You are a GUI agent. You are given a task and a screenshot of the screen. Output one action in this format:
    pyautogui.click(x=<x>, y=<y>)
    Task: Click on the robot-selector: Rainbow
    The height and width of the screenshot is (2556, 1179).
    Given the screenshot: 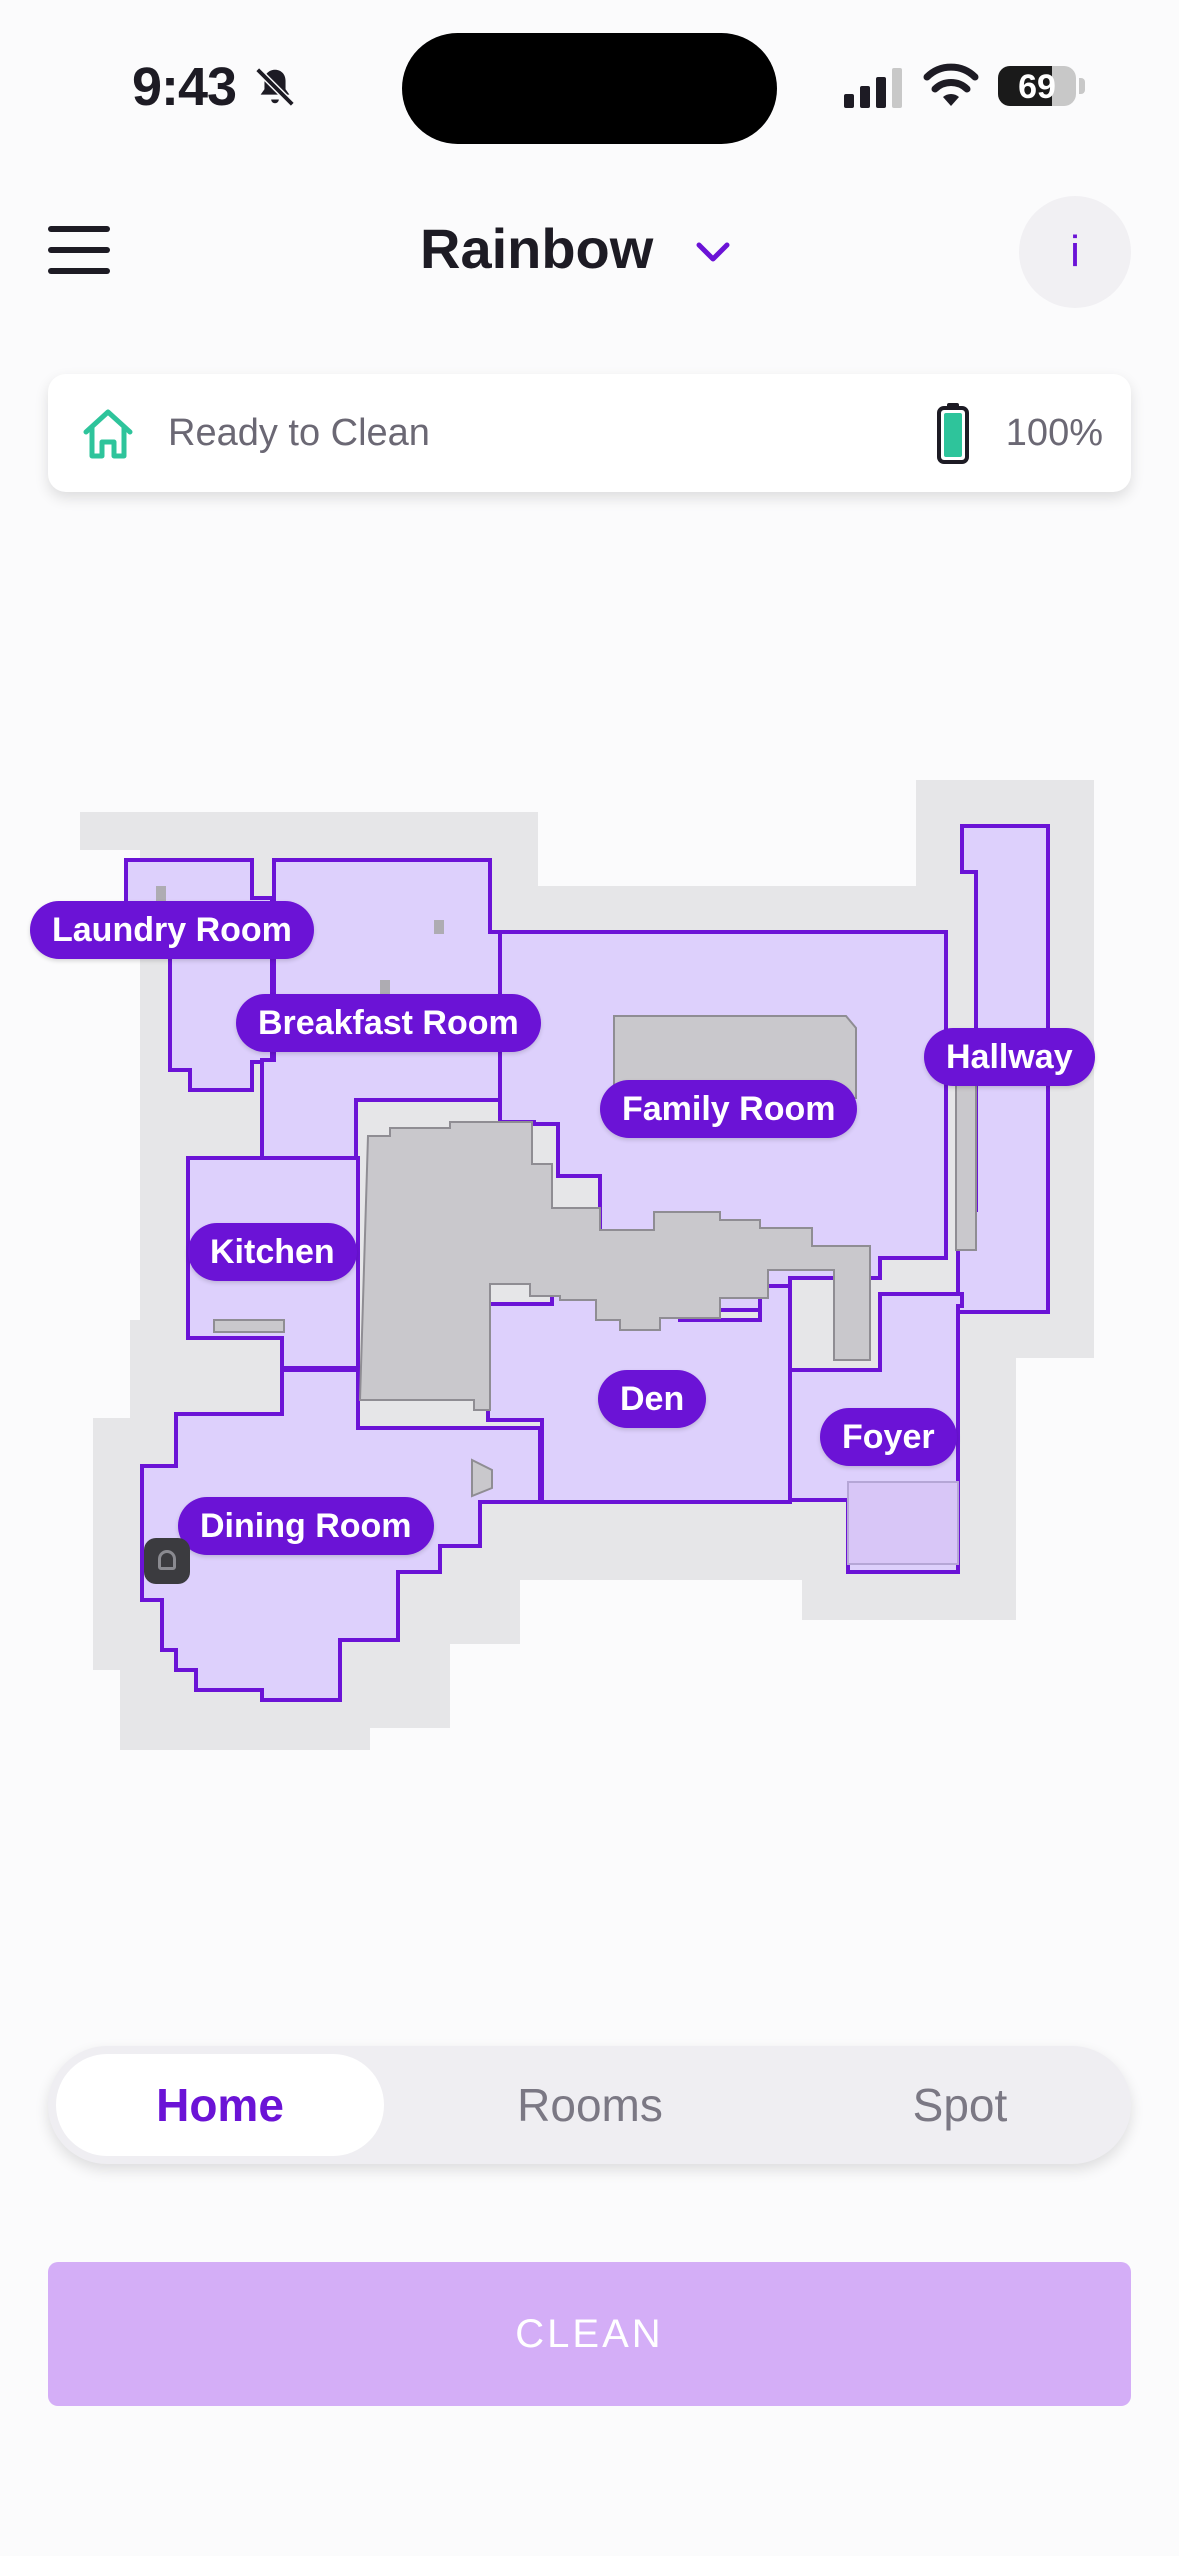 What is the action you would take?
    pyautogui.click(x=576, y=248)
    